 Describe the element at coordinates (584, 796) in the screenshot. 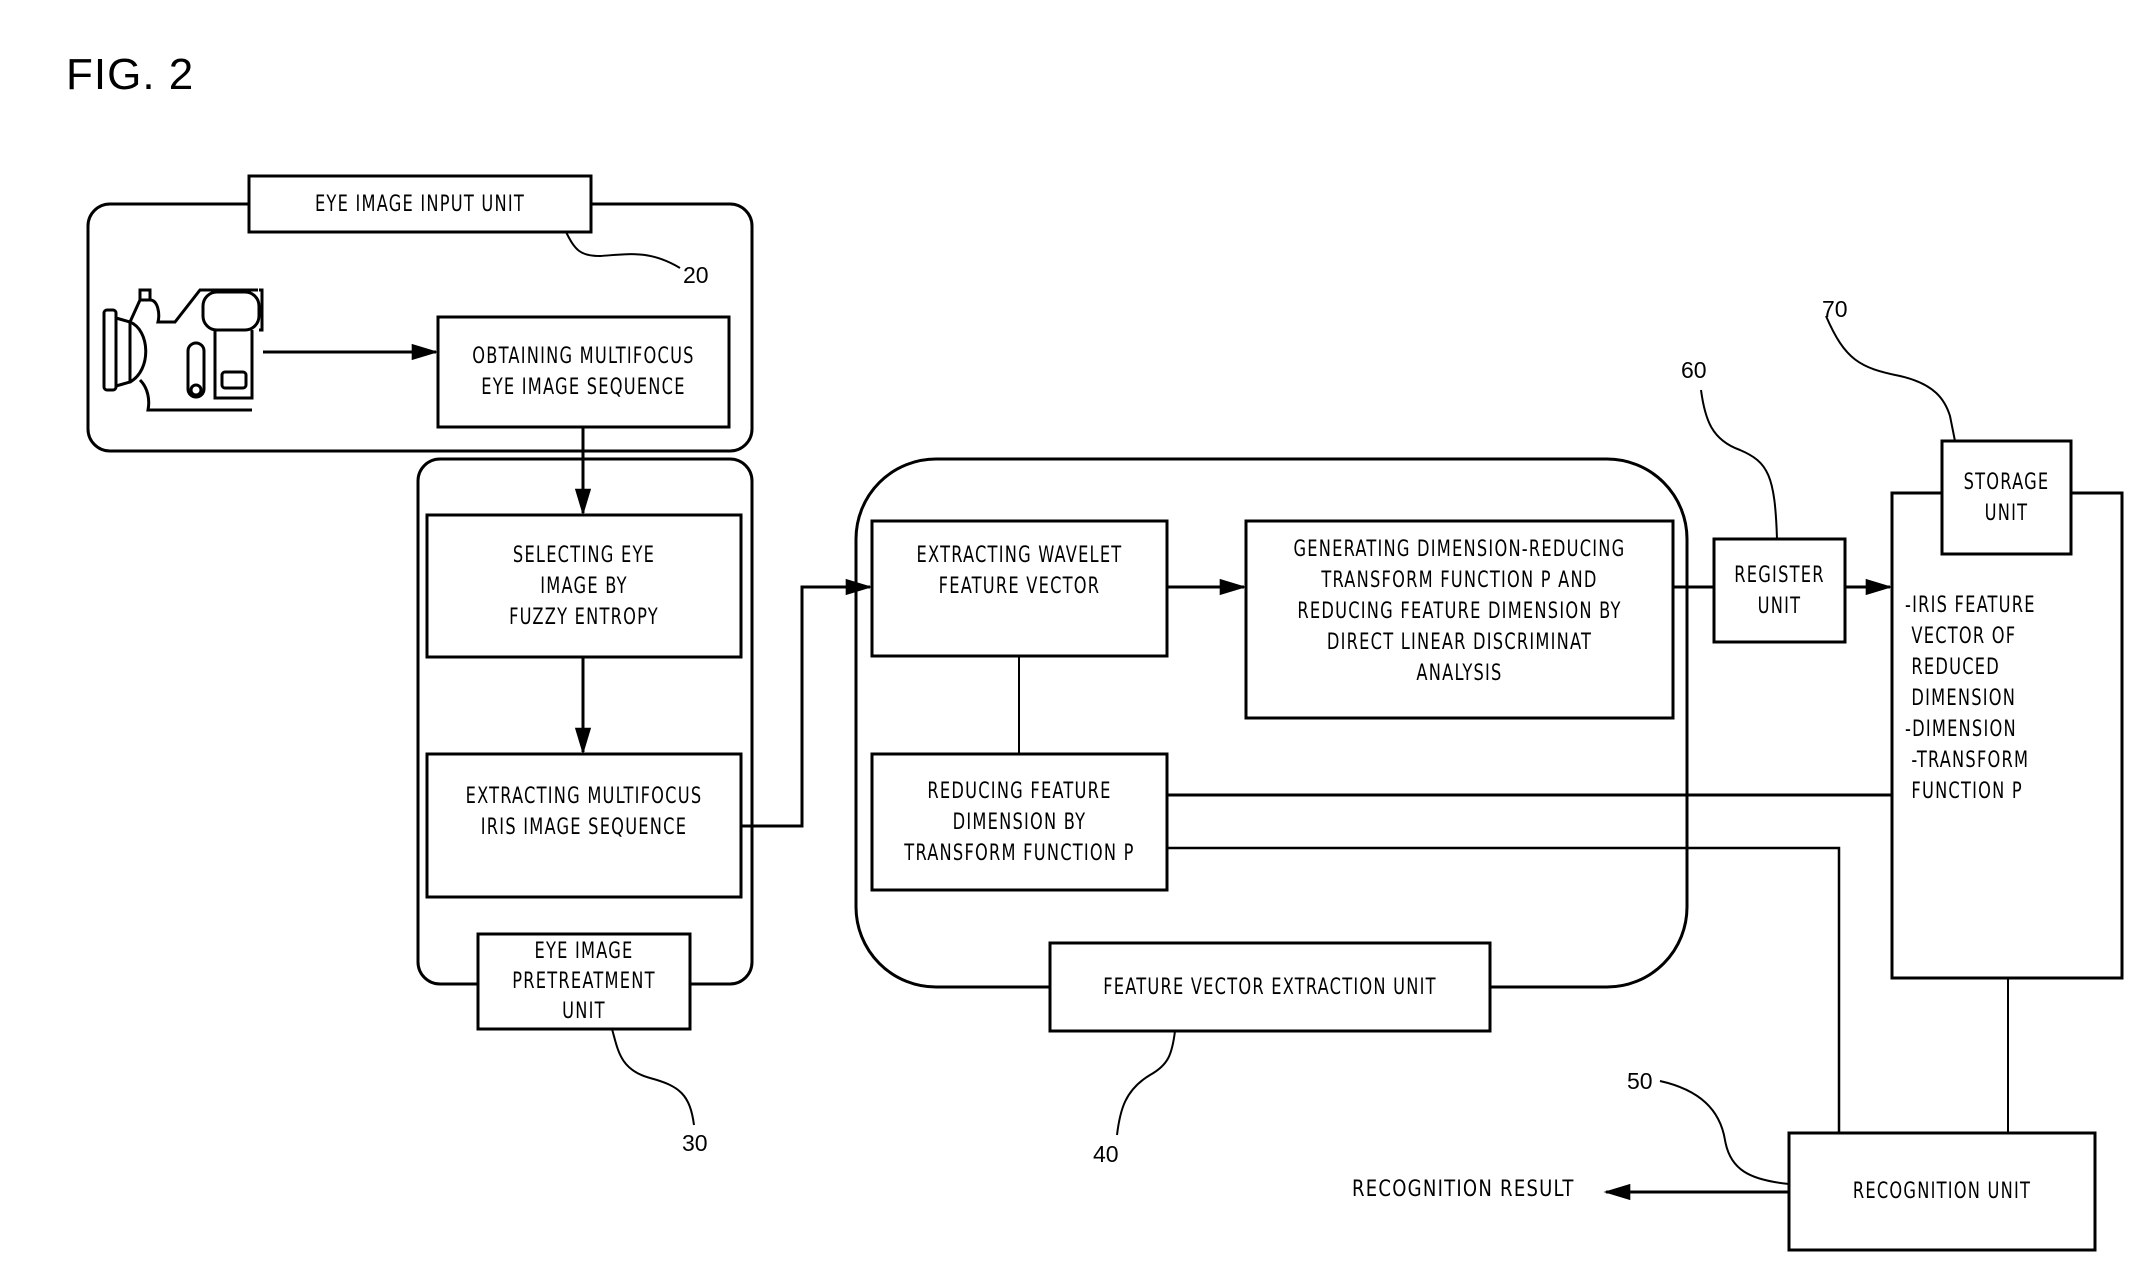

I see `step-line: EXTRACTING MULTIFOCUS` at that location.